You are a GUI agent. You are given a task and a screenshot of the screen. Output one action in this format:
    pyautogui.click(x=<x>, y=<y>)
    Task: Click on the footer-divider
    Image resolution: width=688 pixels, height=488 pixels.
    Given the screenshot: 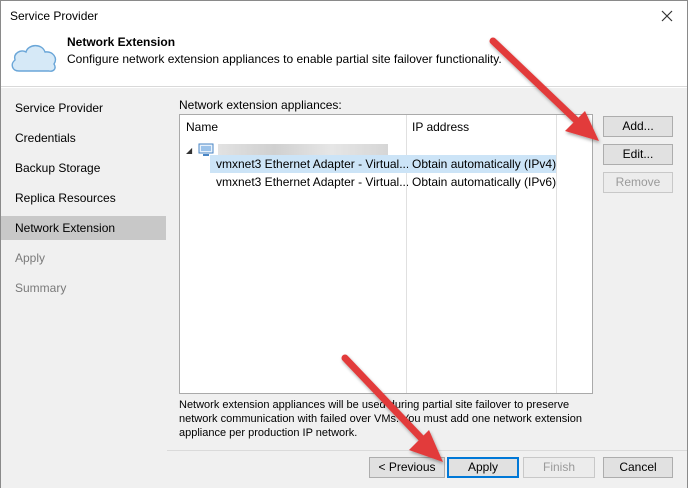 What is the action you would take?
    pyautogui.click(x=427, y=450)
    